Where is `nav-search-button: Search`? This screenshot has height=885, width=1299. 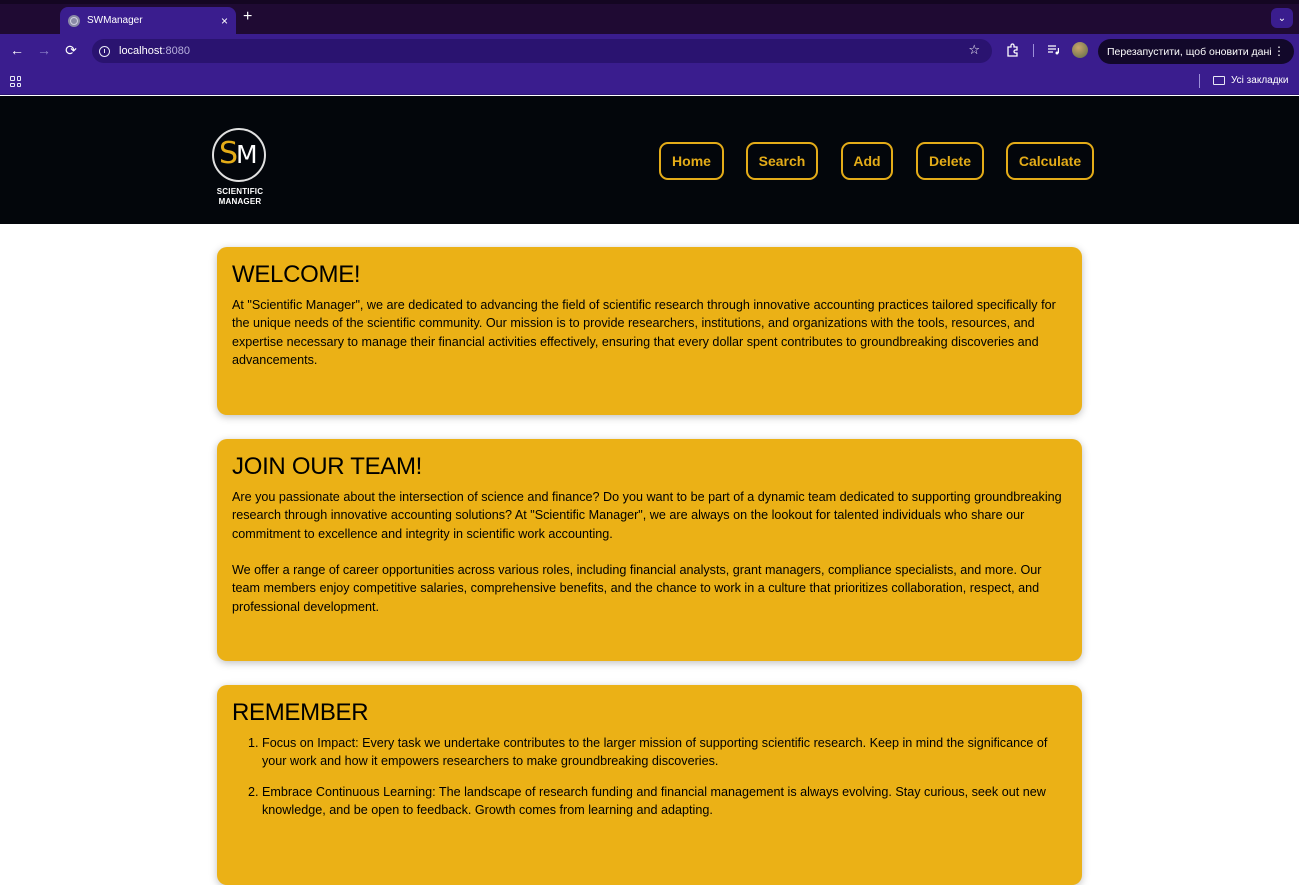
nav-search-button: Search is located at coordinates (782, 161).